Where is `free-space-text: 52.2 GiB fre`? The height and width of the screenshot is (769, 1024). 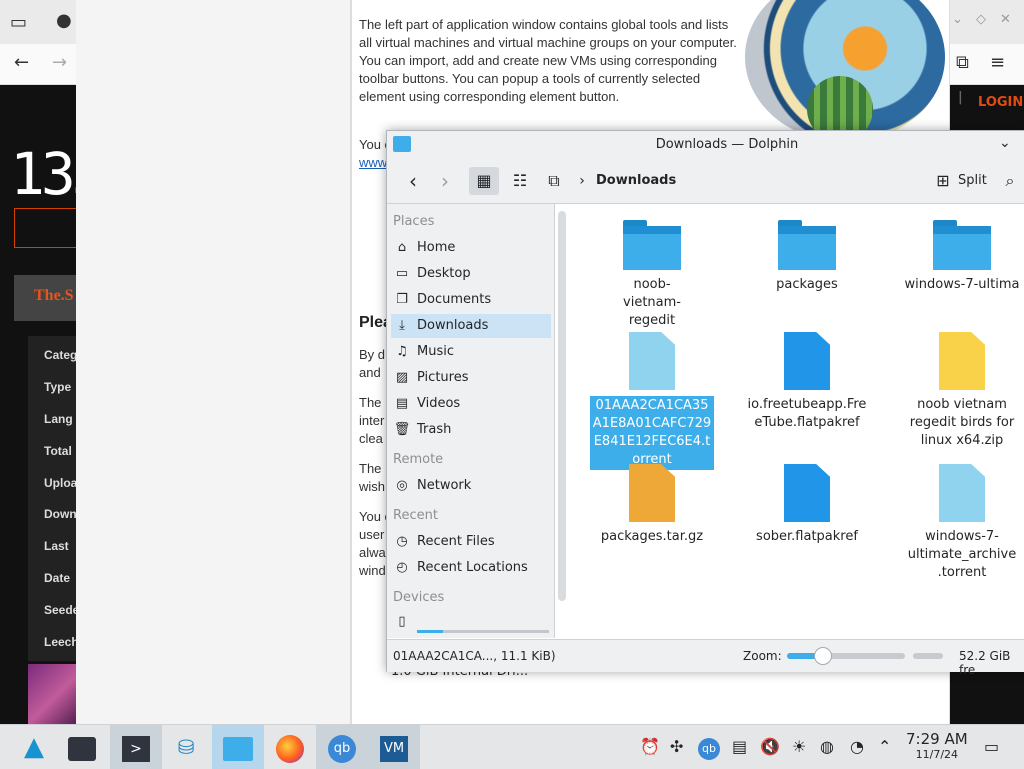
free-space-text: 52.2 GiB fre is located at coordinates (985, 663).